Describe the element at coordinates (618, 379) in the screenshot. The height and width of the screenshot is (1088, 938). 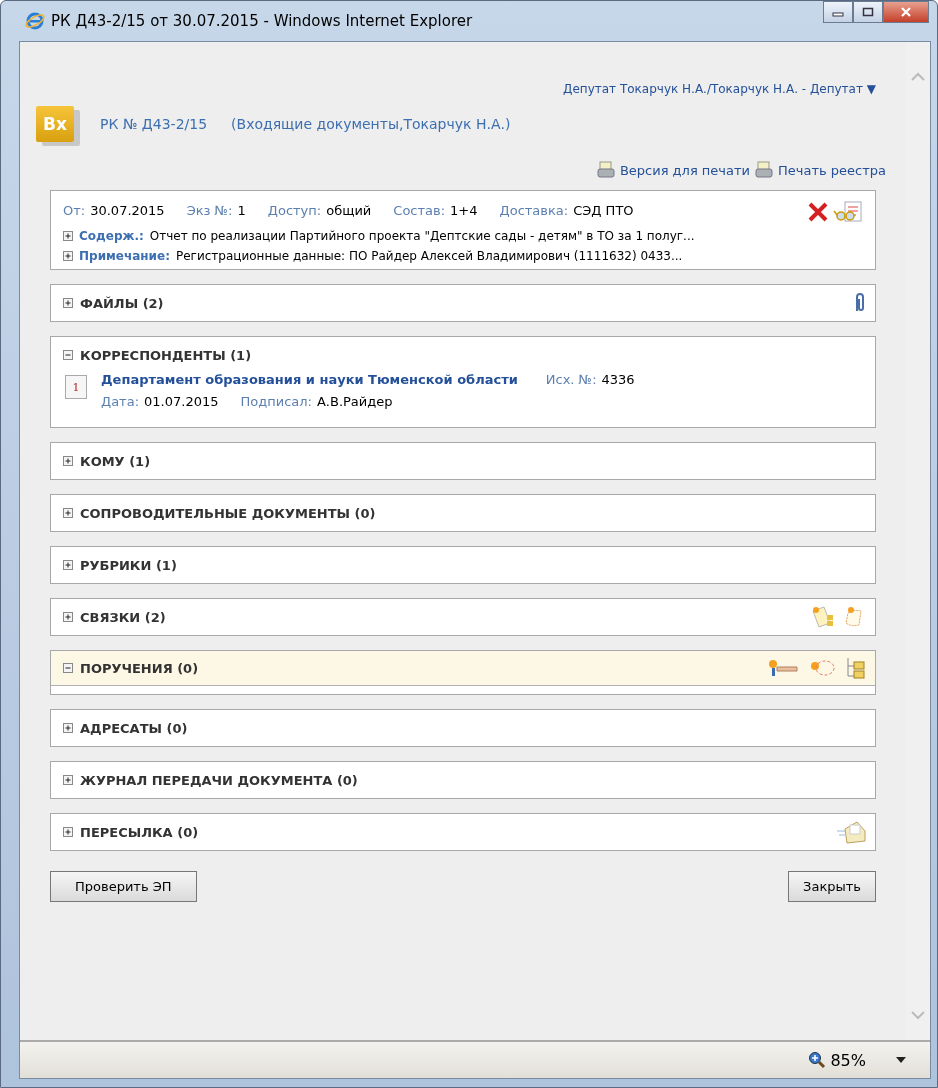
I see `field-value: 4336` at that location.